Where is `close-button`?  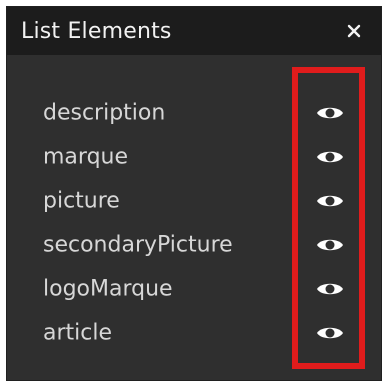 close-button is located at coordinates (354, 31).